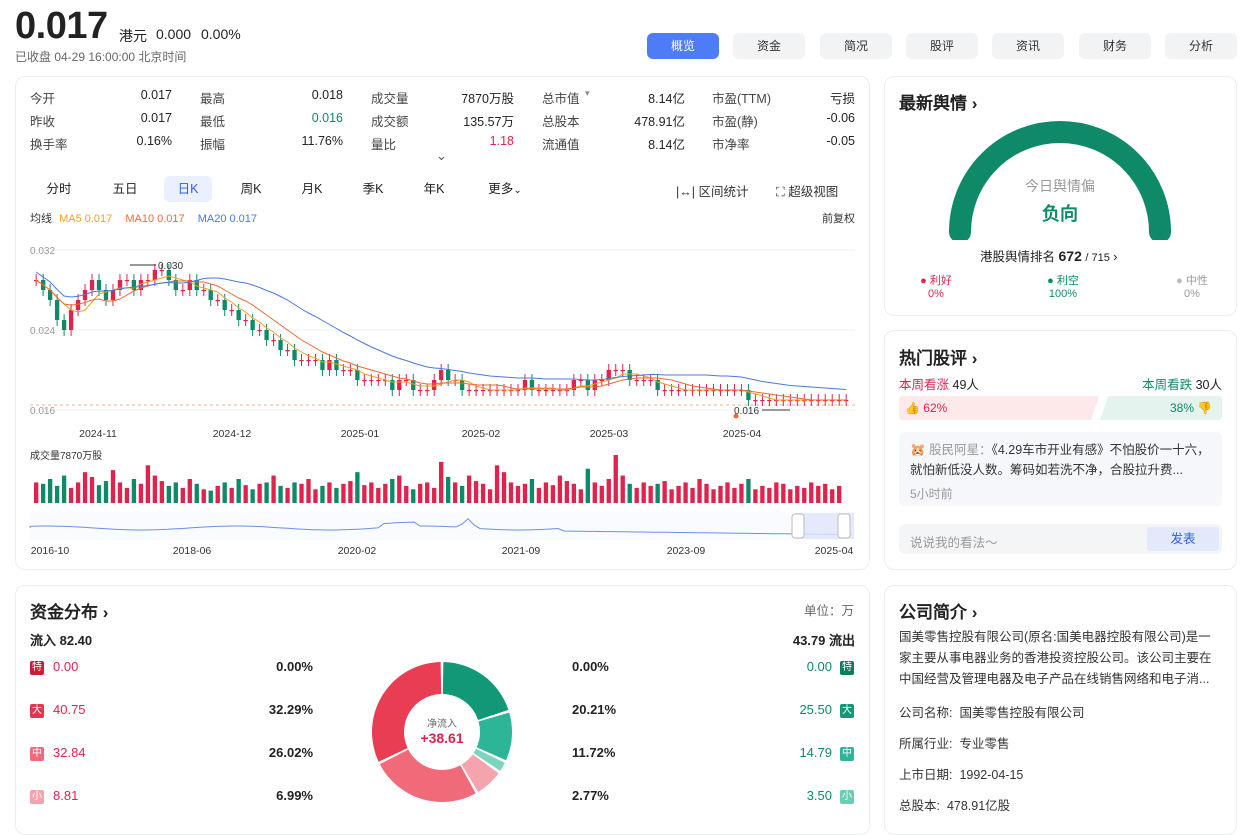  I want to click on rank-total: / 715, so click(1097, 258).